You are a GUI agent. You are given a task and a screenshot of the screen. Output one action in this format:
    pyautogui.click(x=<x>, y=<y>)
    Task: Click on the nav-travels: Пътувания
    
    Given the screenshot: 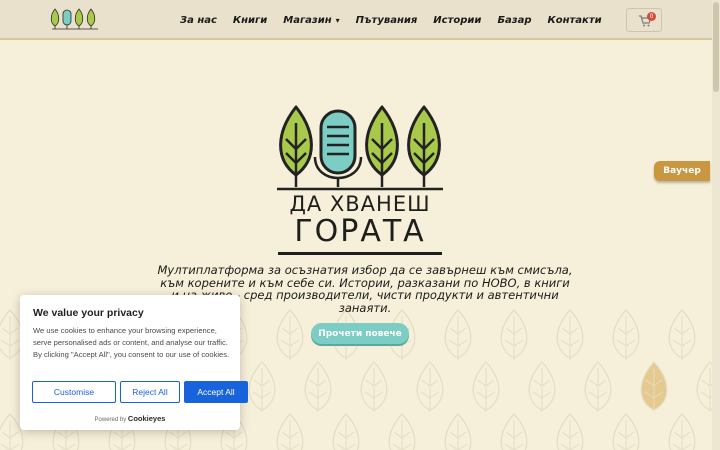 What is the action you would take?
    pyautogui.click(x=387, y=20)
    